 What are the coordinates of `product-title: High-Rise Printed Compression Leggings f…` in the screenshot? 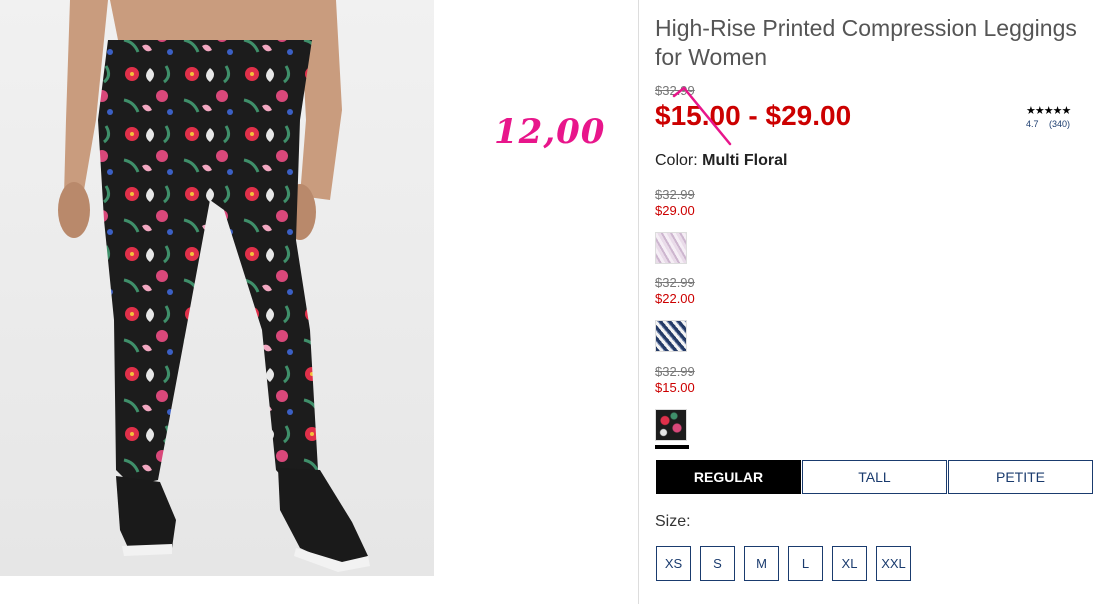 It's located at (866, 42).